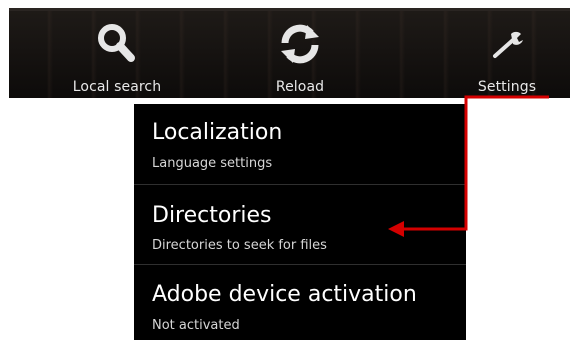 The image size is (579, 345). I want to click on menu-item-adobe-activation: Adobe device activation Not activated, so click(300, 305).